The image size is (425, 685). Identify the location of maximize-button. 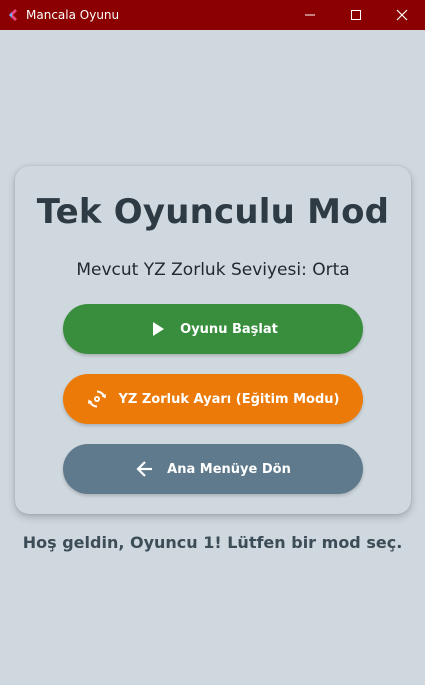
(356, 15).